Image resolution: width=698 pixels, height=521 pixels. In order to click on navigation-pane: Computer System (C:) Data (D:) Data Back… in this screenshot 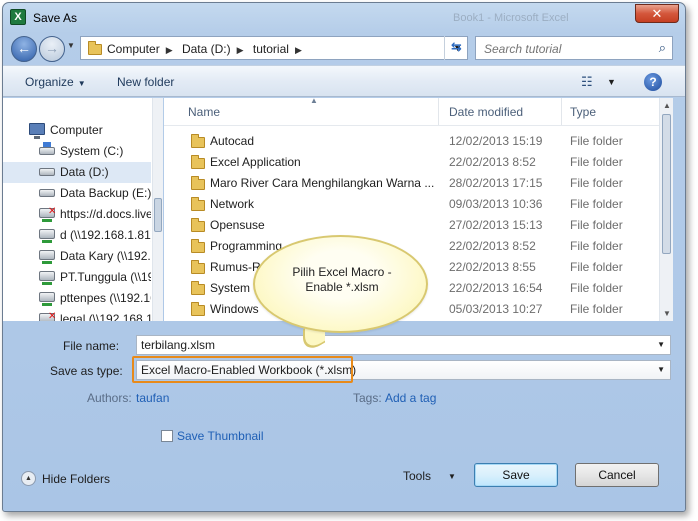, I will do `click(83, 209)`.